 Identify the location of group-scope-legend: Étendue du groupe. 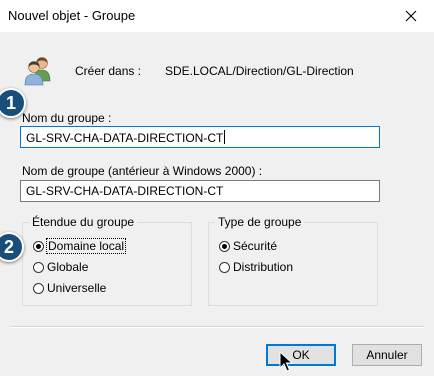
(83, 222).